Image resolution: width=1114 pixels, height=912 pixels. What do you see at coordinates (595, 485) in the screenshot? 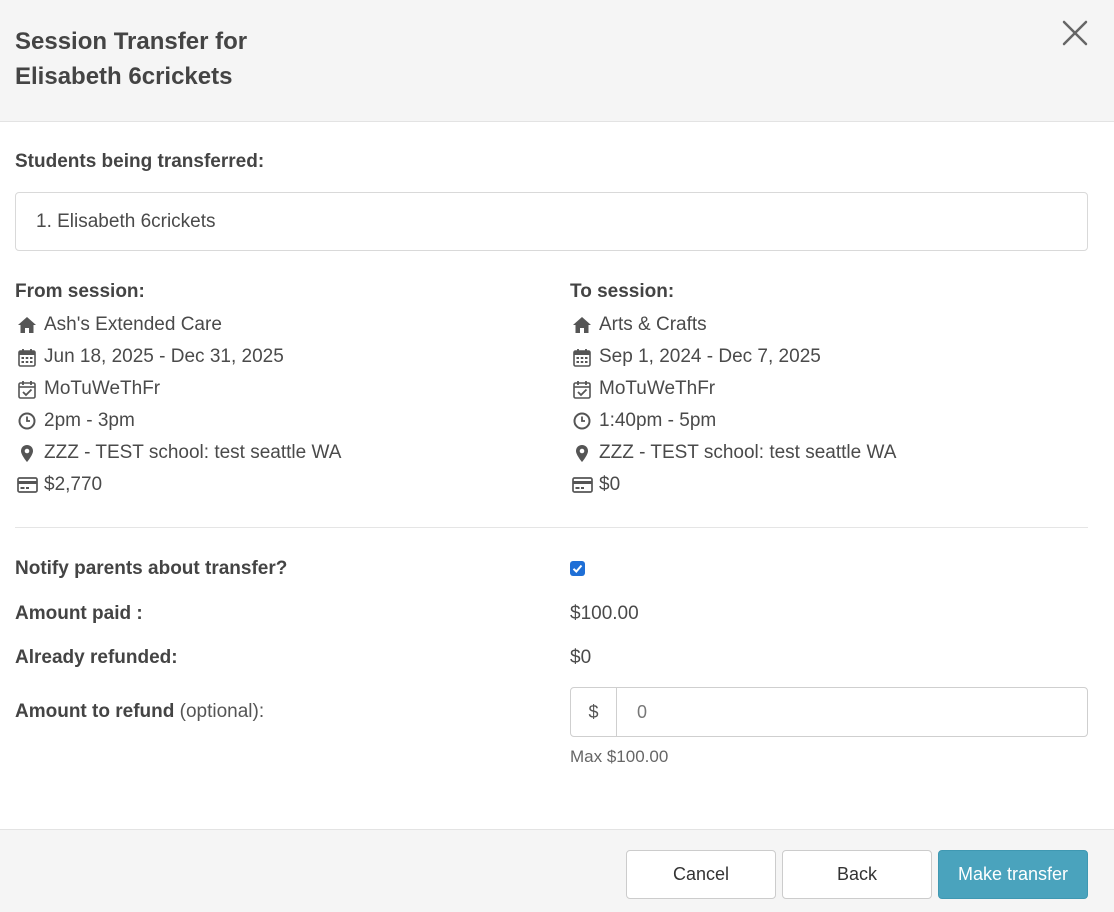
I see `to-session-price-row: $0` at bounding box center [595, 485].